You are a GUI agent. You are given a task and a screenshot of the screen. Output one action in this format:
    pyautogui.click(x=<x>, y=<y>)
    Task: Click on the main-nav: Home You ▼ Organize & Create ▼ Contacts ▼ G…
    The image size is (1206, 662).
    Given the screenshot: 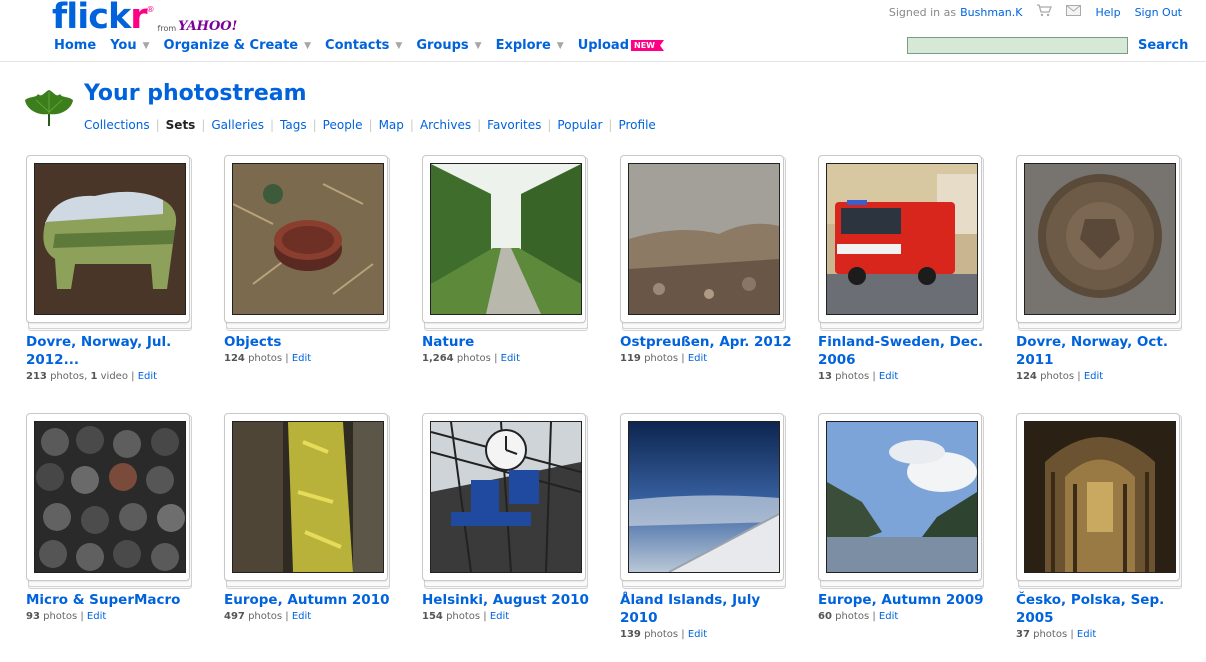 What is the action you would take?
    pyautogui.click(x=366, y=45)
    